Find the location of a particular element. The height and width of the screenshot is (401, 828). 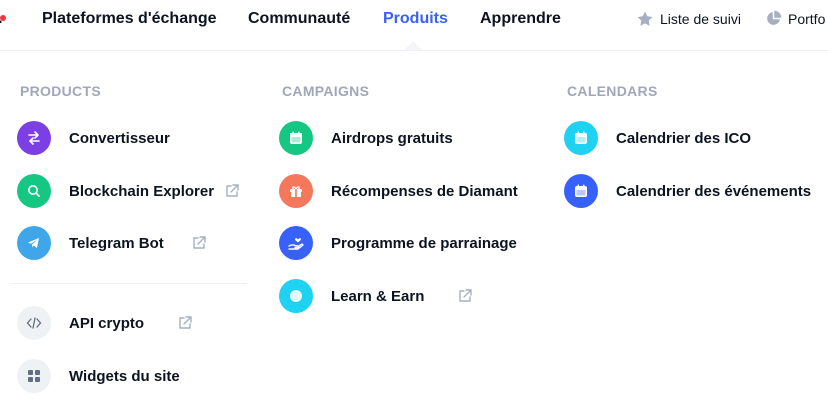

menu-item-label: Airdrops gratuits is located at coordinates (392, 138).